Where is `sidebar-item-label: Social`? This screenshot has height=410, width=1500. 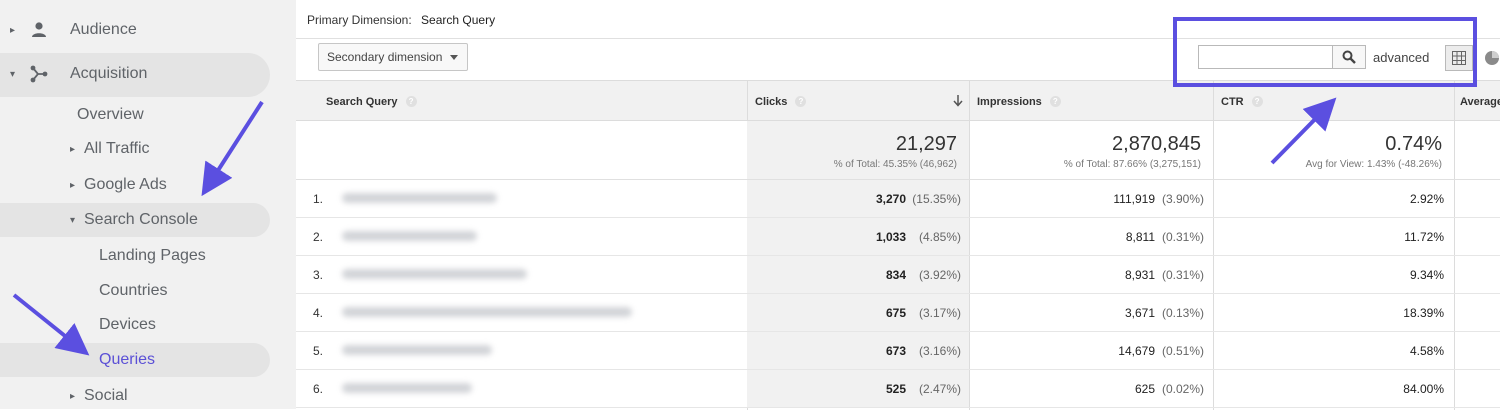 sidebar-item-label: Social is located at coordinates (106, 395).